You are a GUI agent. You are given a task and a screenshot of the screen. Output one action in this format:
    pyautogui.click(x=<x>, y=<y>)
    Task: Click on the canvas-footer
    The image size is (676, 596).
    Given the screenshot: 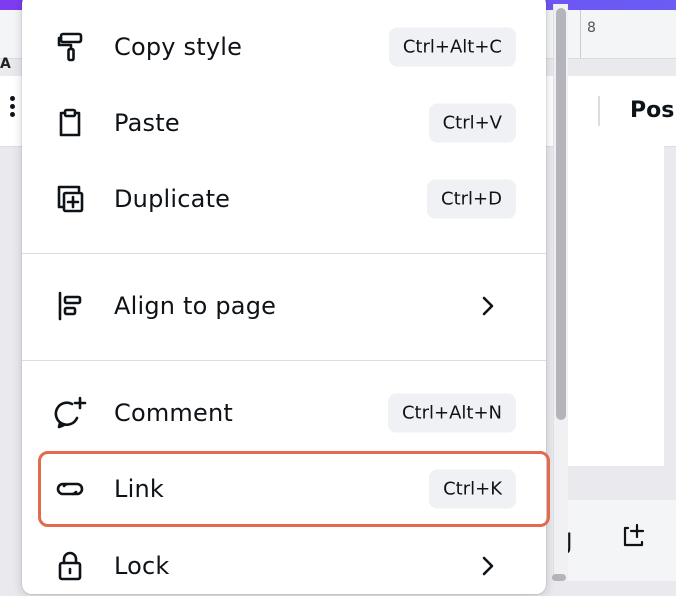 What is the action you would take?
    pyautogui.click(x=618, y=540)
    